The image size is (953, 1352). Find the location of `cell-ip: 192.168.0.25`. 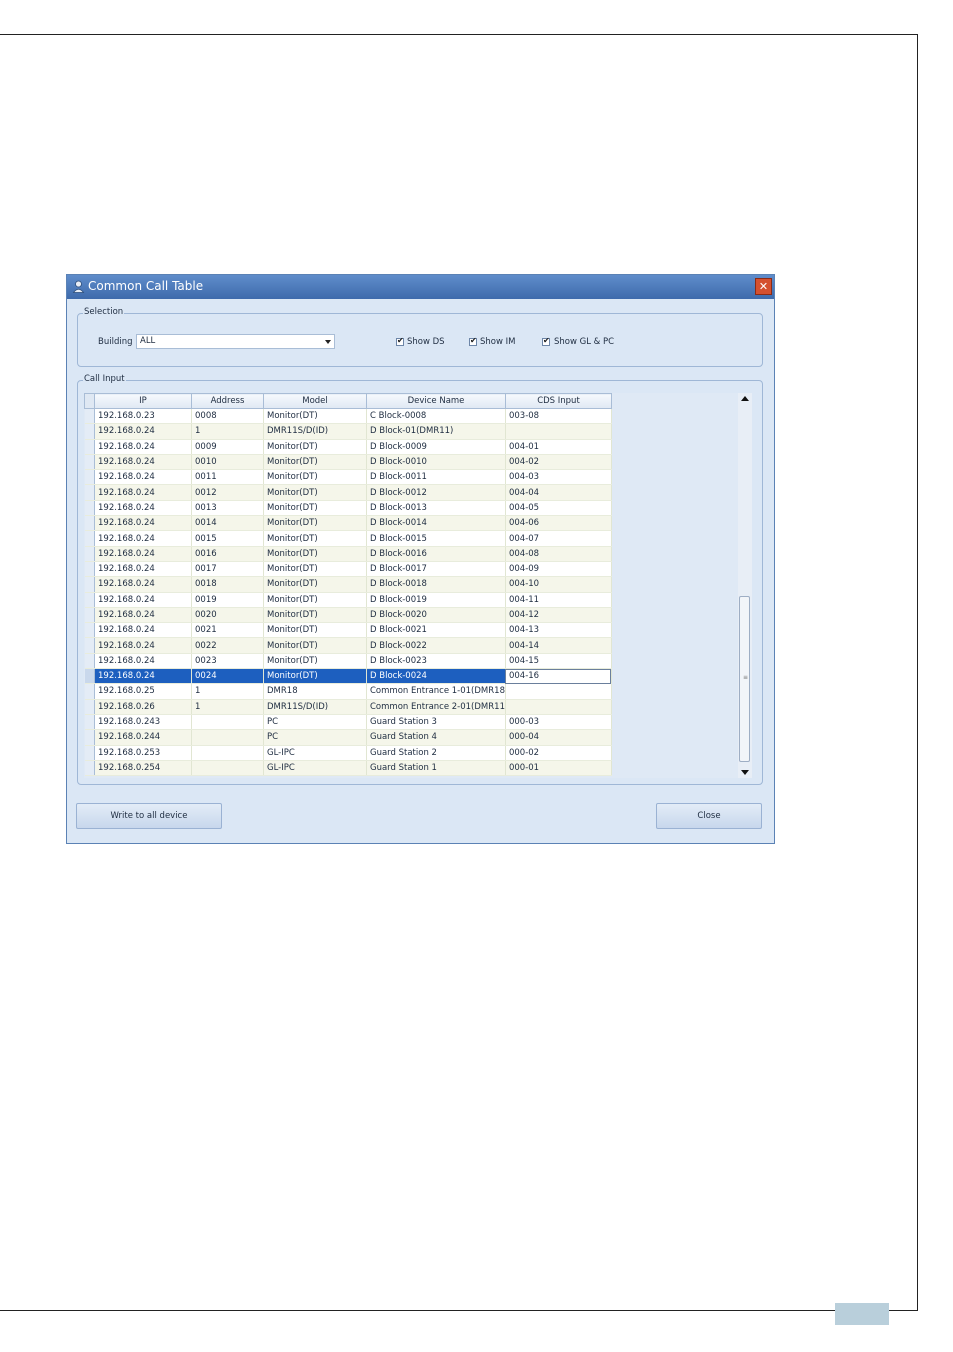

cell-ip: 192.168.0.25 is located at coordinates (143, 691).